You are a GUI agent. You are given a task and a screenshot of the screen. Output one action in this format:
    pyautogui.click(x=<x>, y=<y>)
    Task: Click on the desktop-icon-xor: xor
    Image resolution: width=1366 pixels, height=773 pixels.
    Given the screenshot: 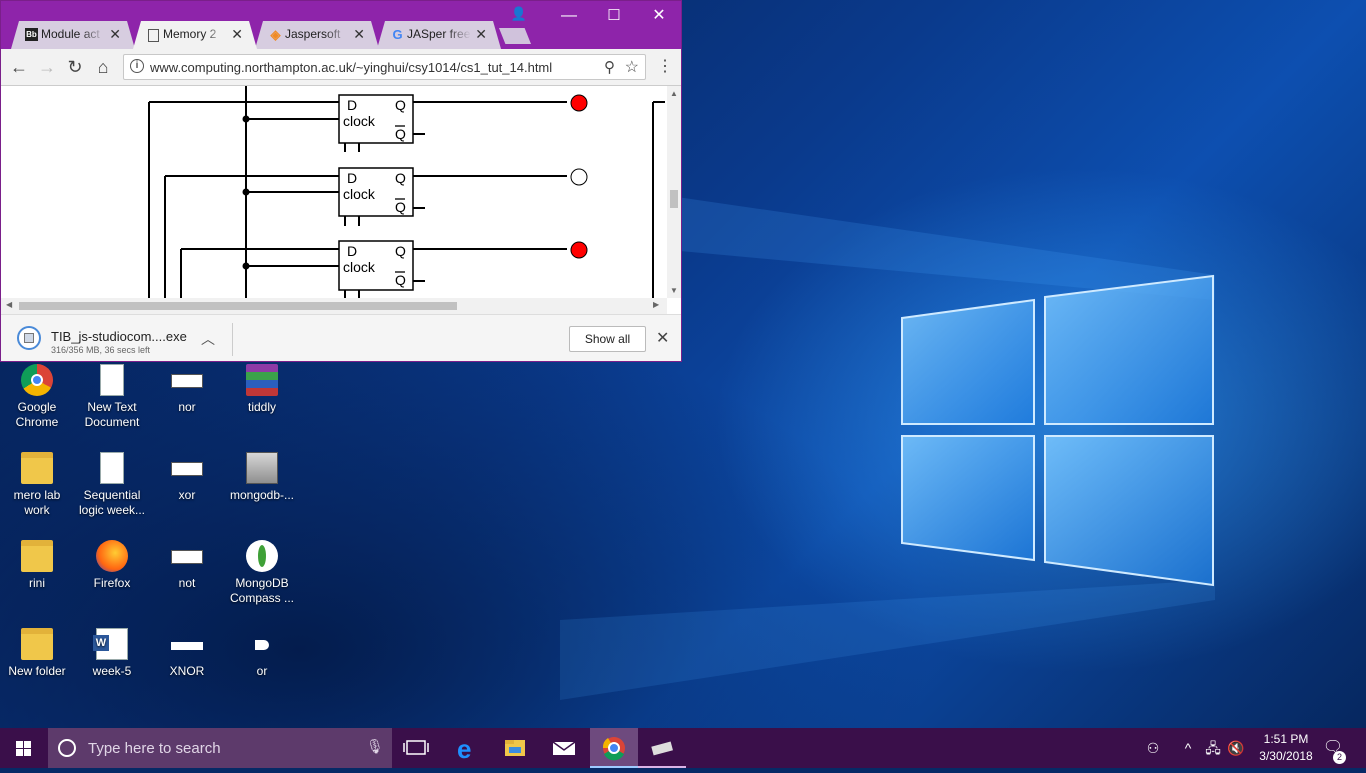 What is the action you would take?
    pyautogui.click(x=187, y=477)
    